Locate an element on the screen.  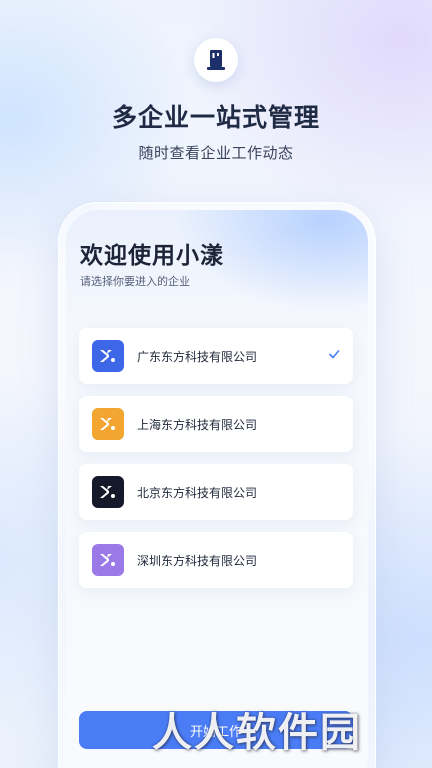
company-item-shenzhen: 深圳东方科技有限公司 is located at coordinates (216, 560).